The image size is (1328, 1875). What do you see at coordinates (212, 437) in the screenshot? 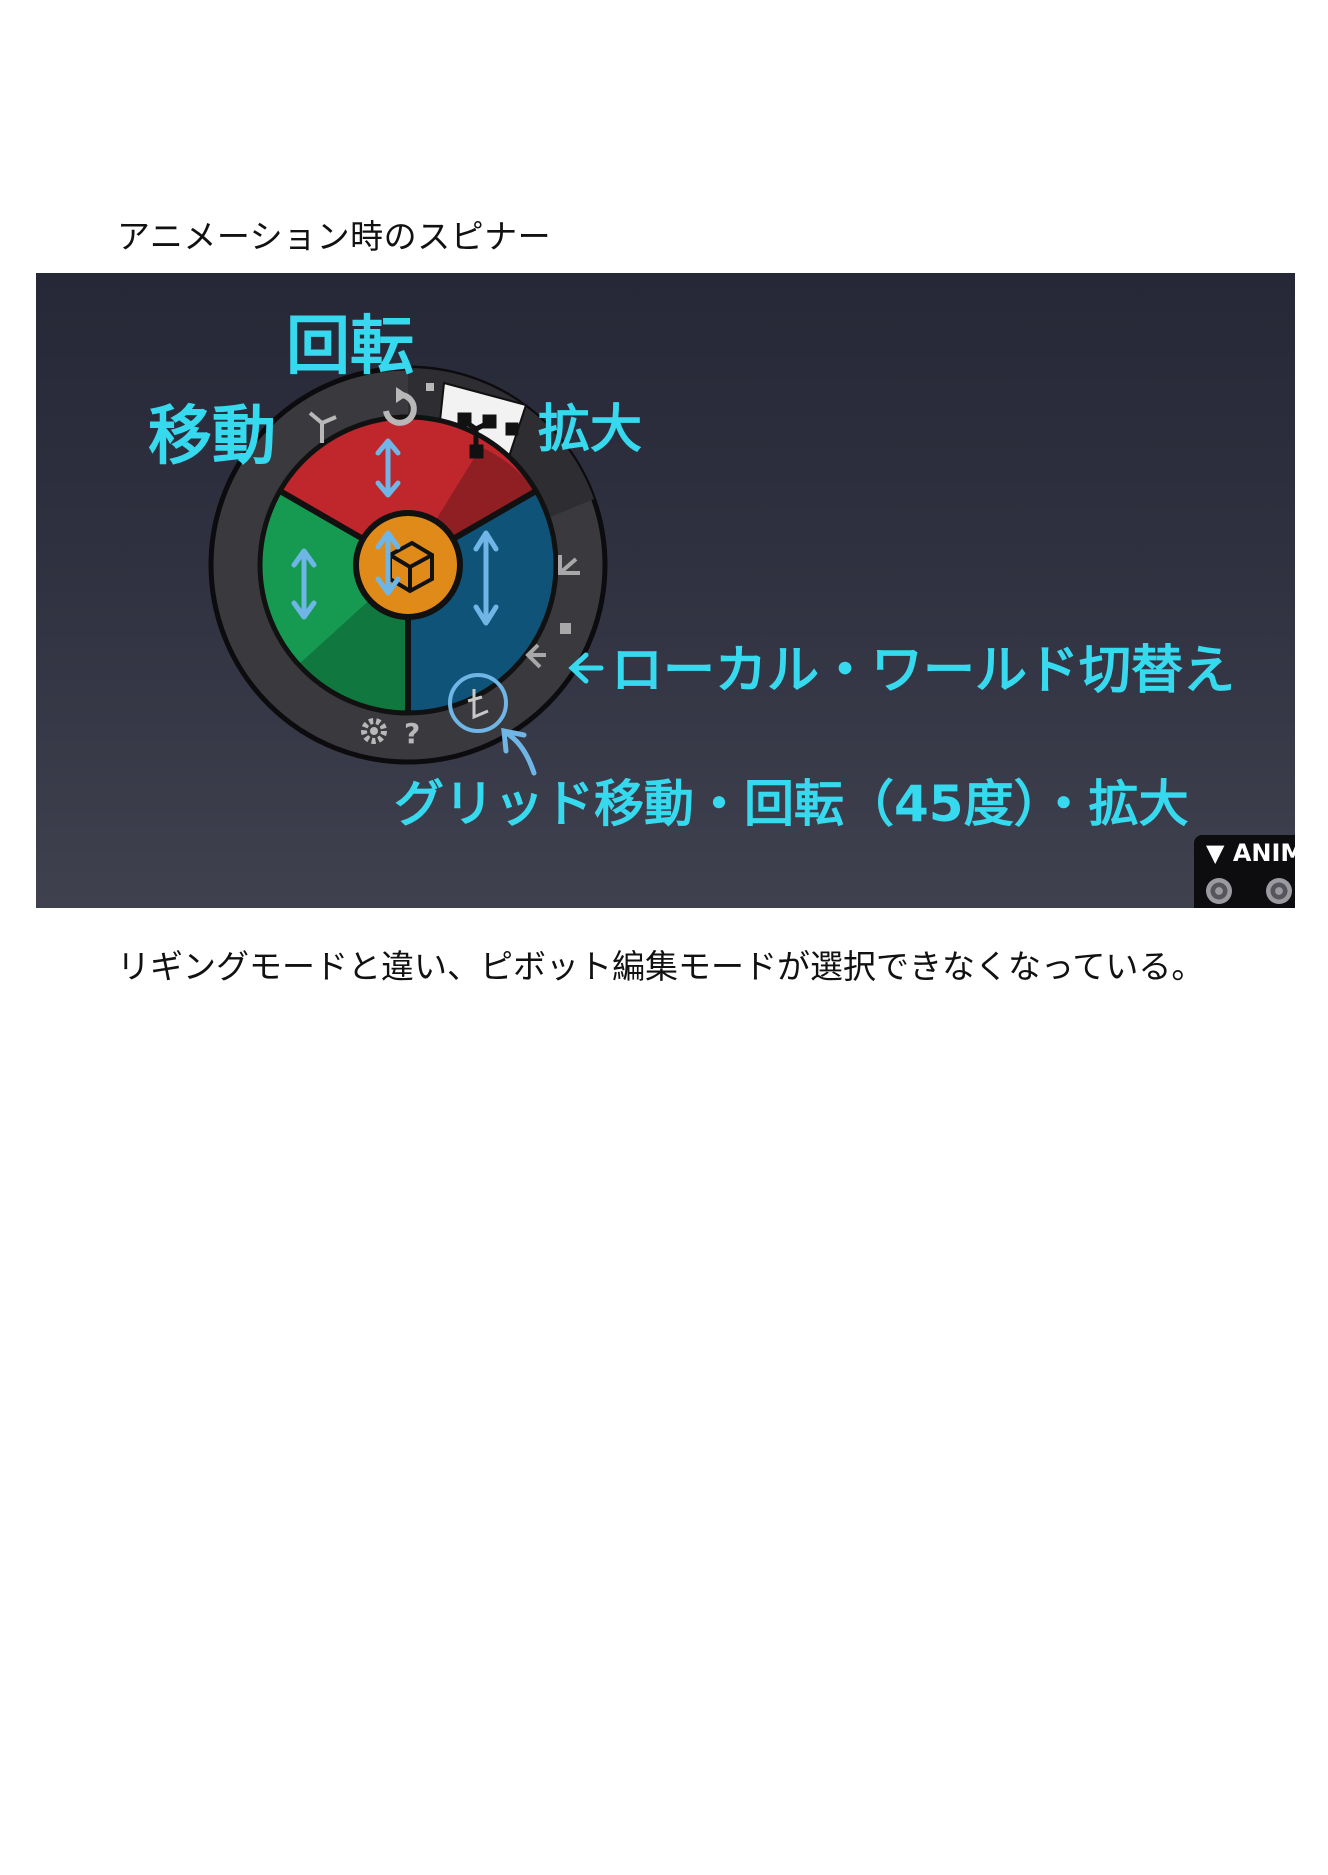
I see `annotation-move: 移動` at bounding box center [212, 437].